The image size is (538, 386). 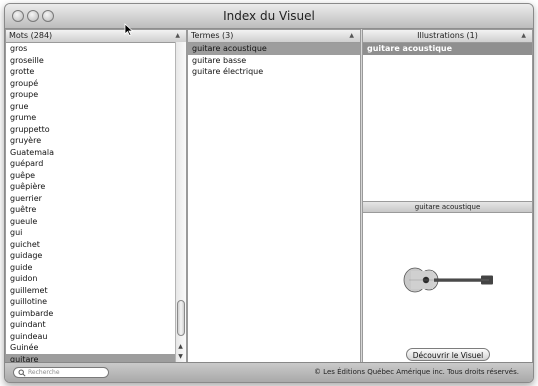 What do you see at coordinates (96, 49) in the screenshot?
I see `list-item: gros` at bounding box center [96, 49].